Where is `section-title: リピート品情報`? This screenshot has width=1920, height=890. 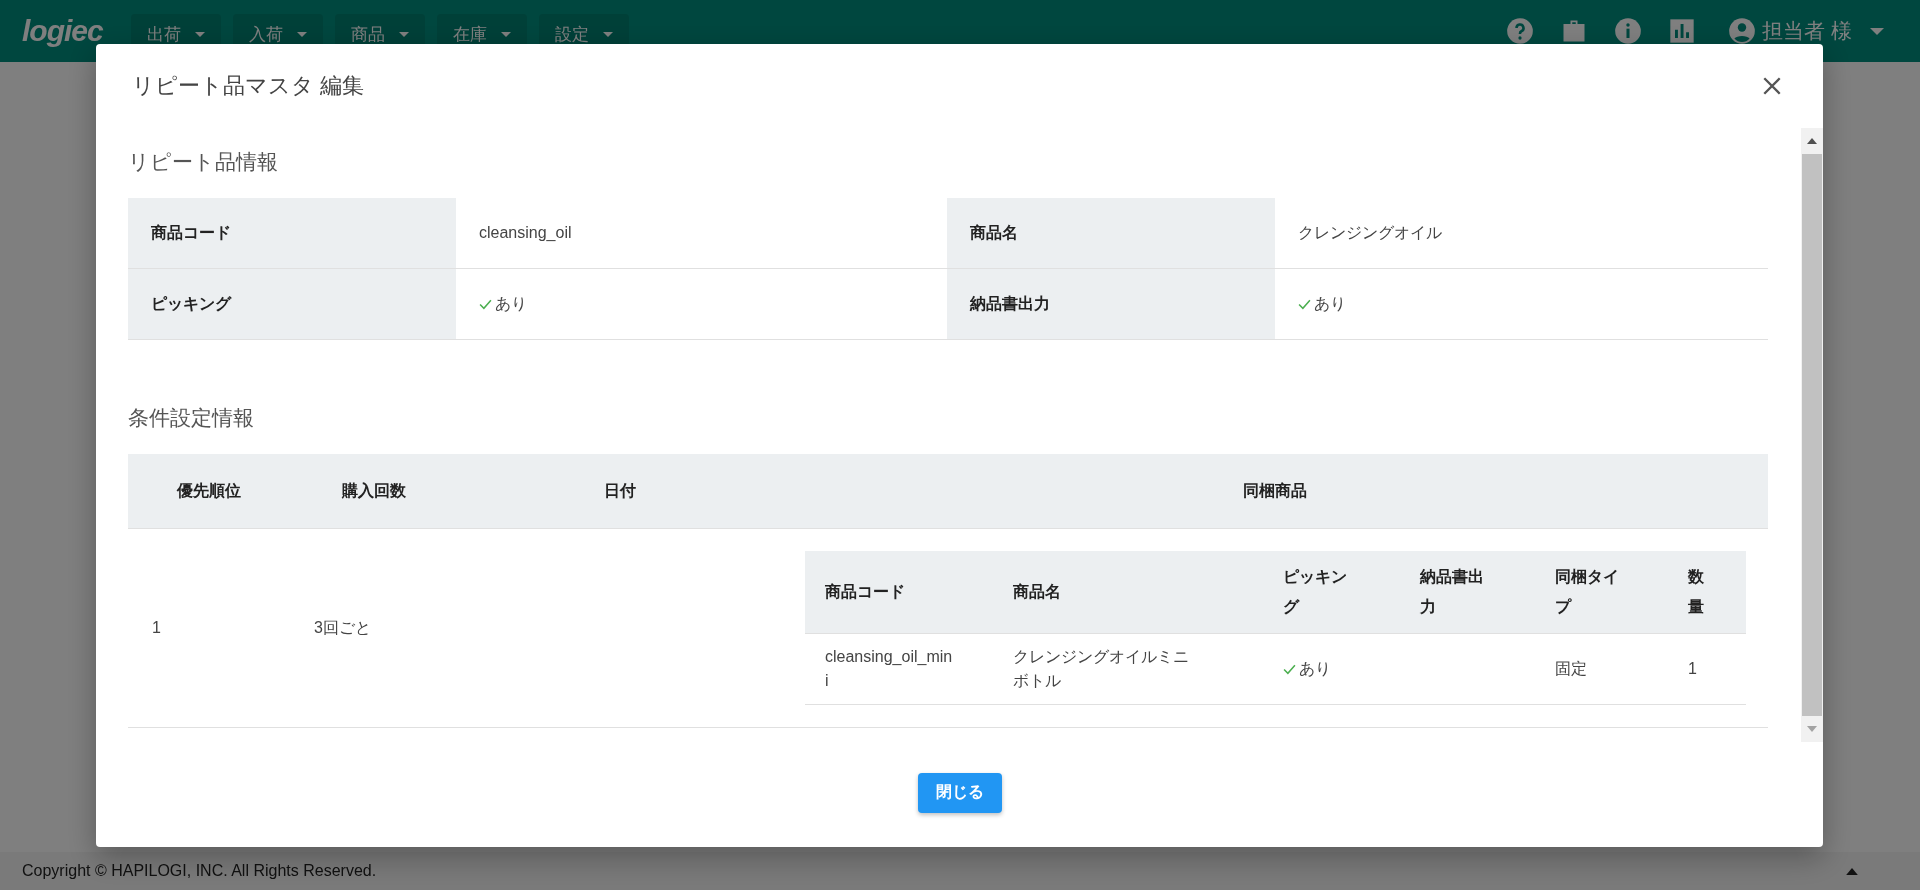
section-title: リピート品情報 is located at coordinates (203, 162).